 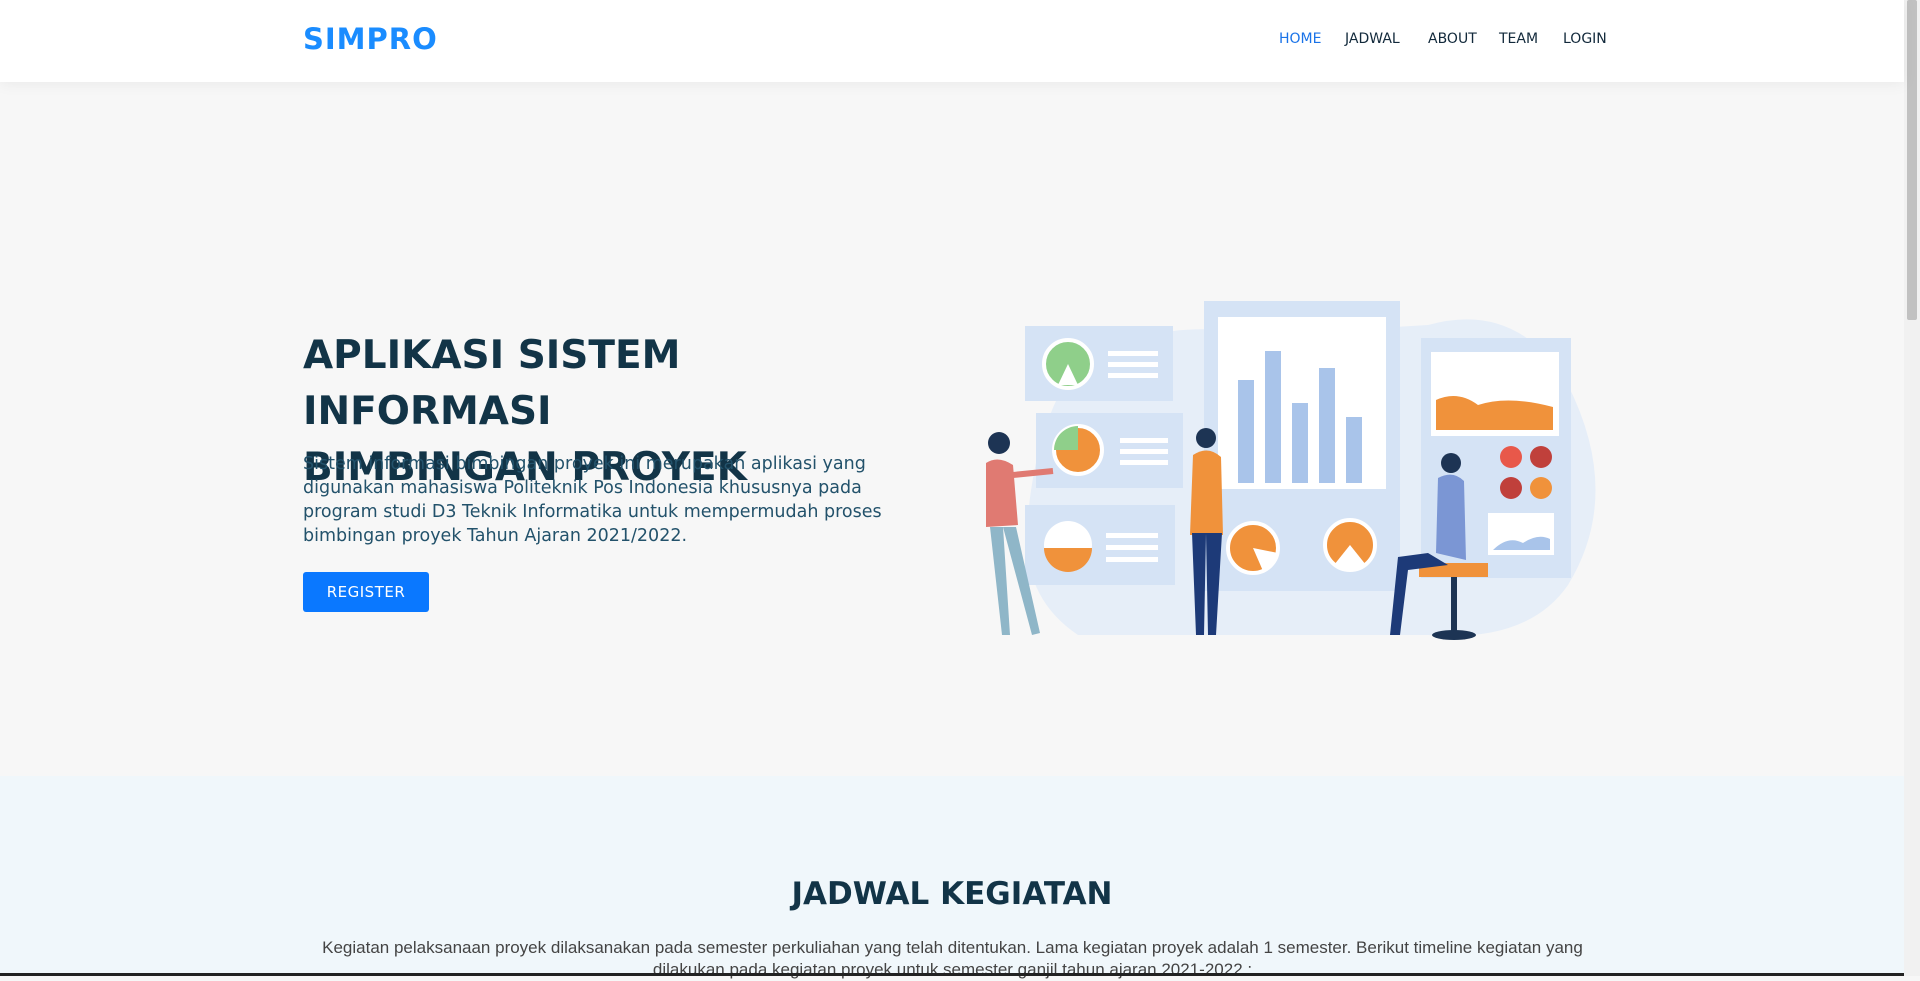 What do you see at coordinates (366, 592) in the screenshot?
I see `register-button: REGISTER` at bounding box center [366, 592].